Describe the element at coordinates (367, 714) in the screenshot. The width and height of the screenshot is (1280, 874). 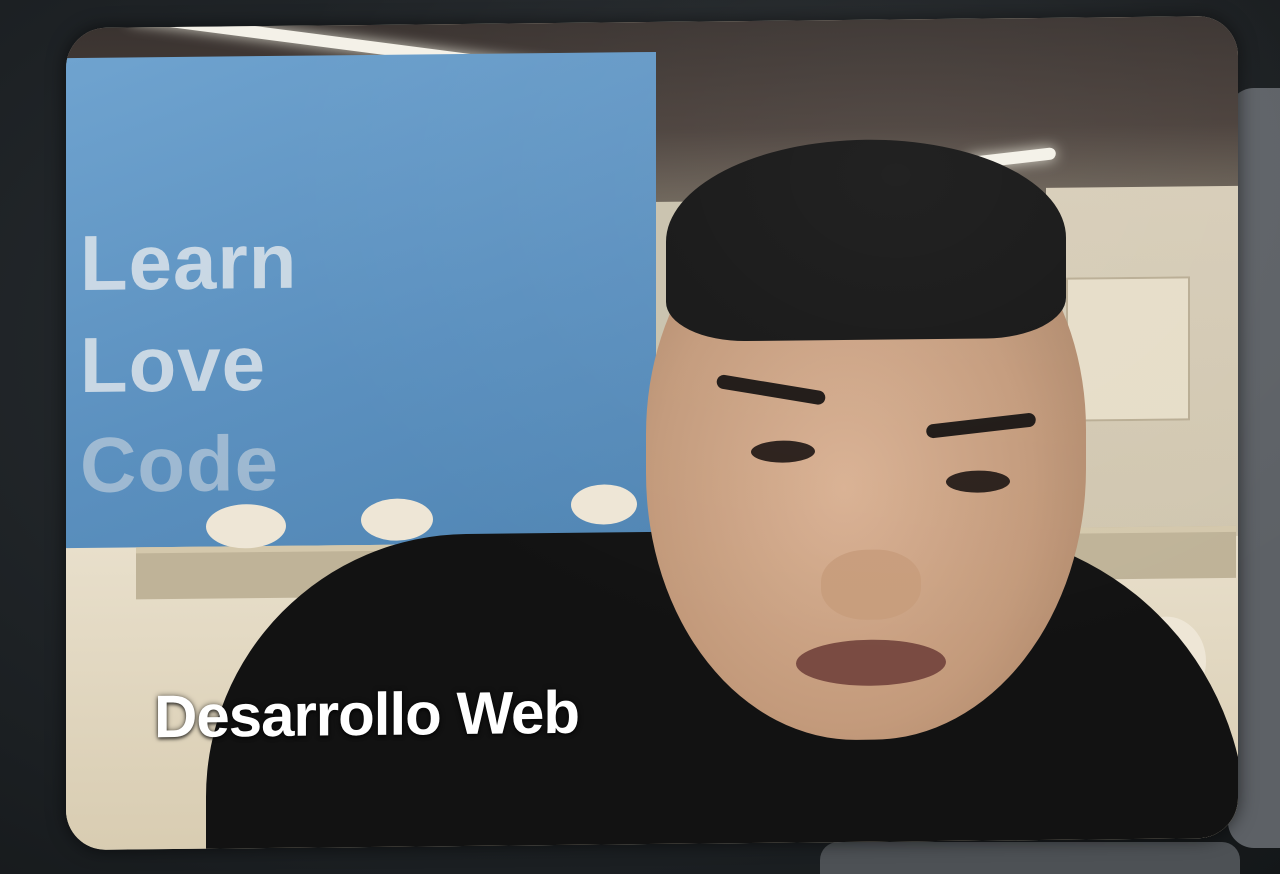
I see `participant-name-label: Desarrollo Web` at that location.